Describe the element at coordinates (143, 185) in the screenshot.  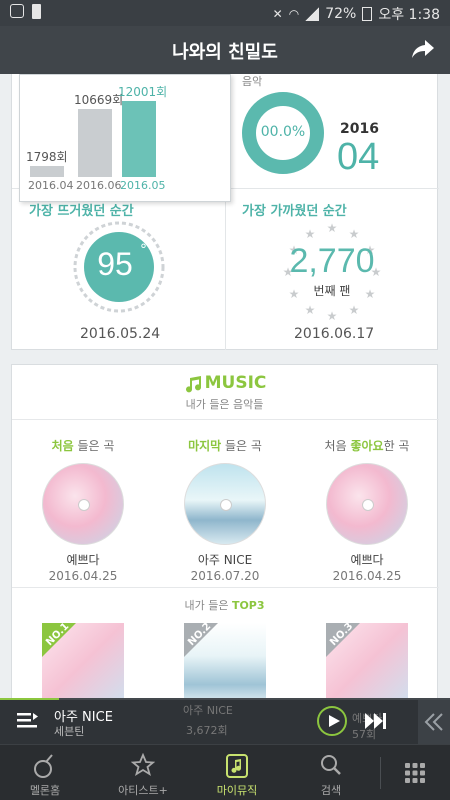
I see `bar-date-label: 2016.05` at that location.